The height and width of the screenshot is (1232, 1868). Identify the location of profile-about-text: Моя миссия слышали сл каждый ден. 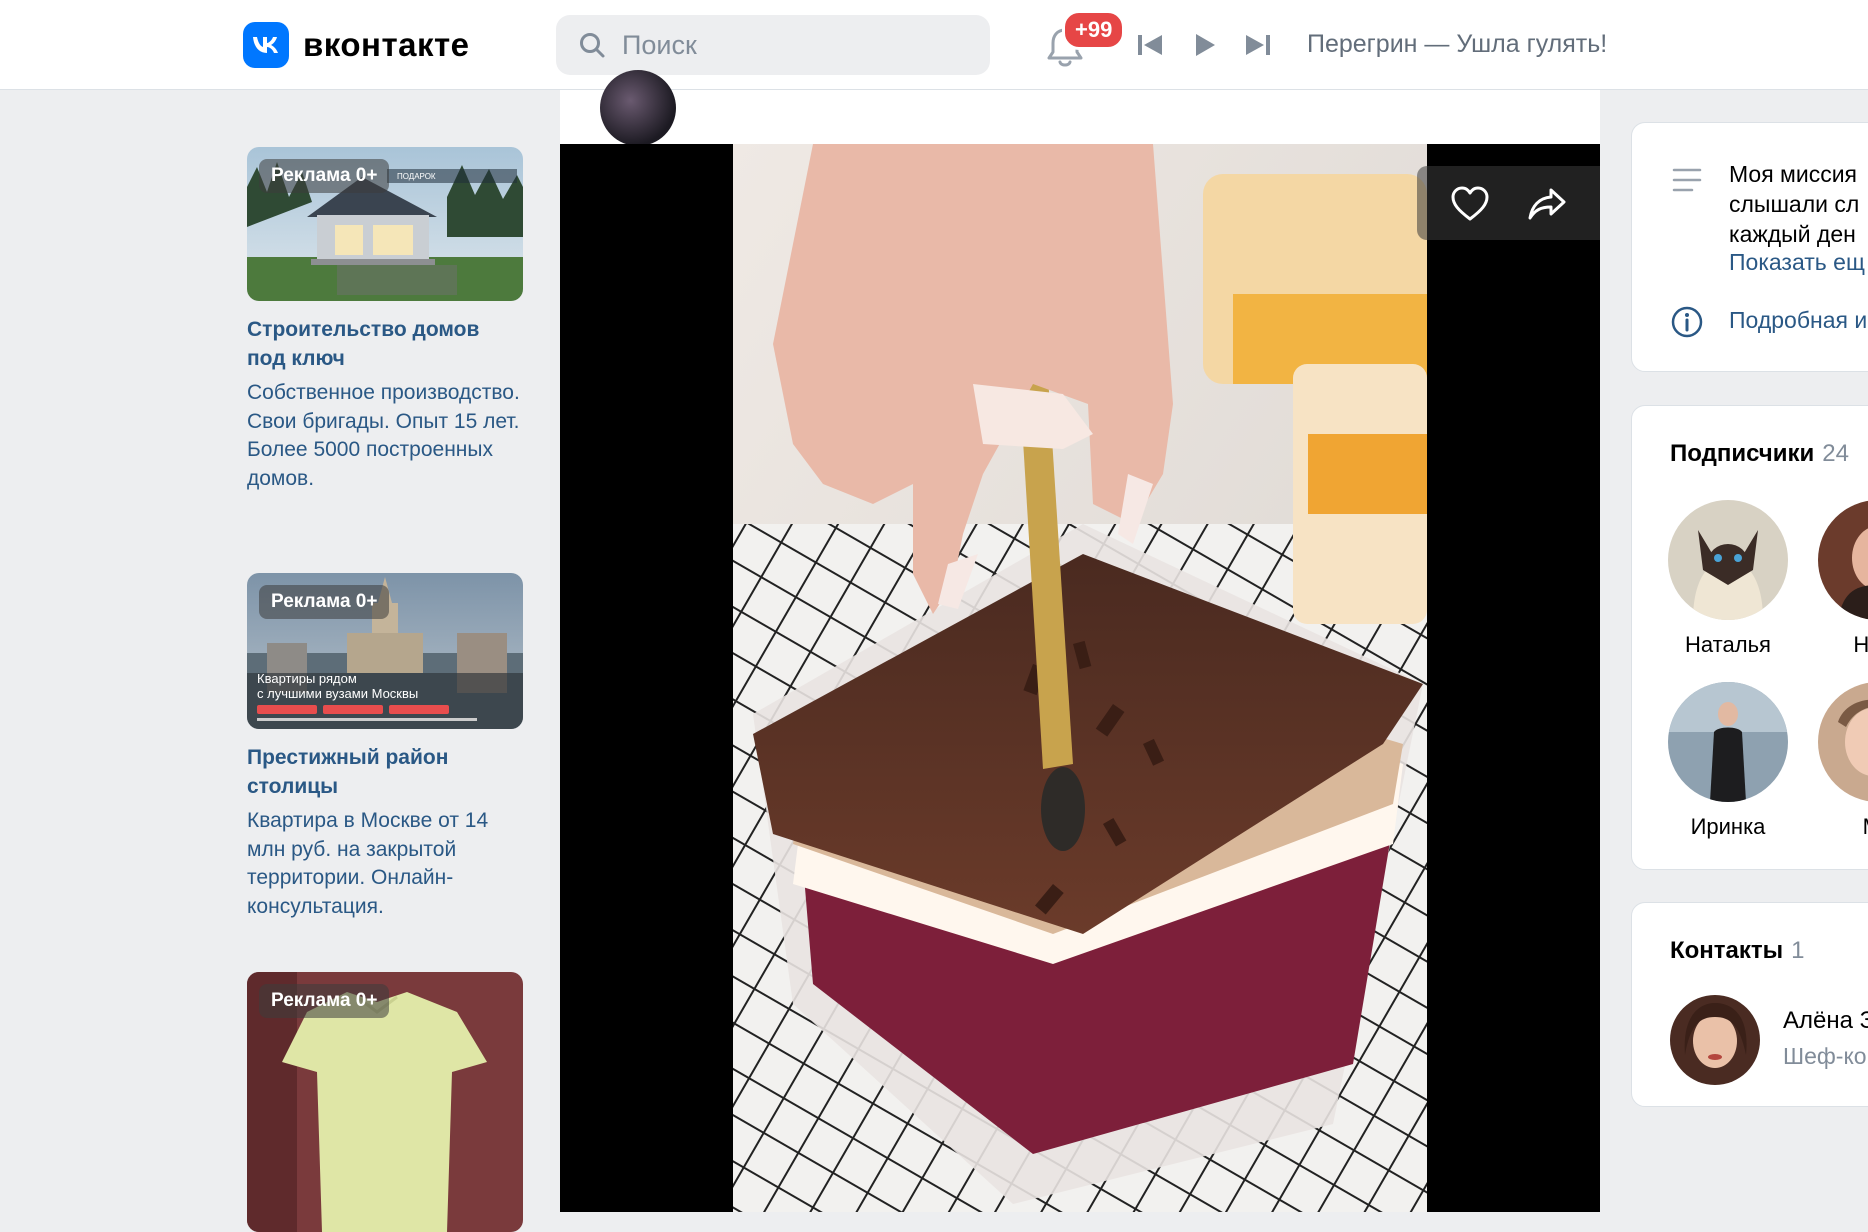
(1794, 204).